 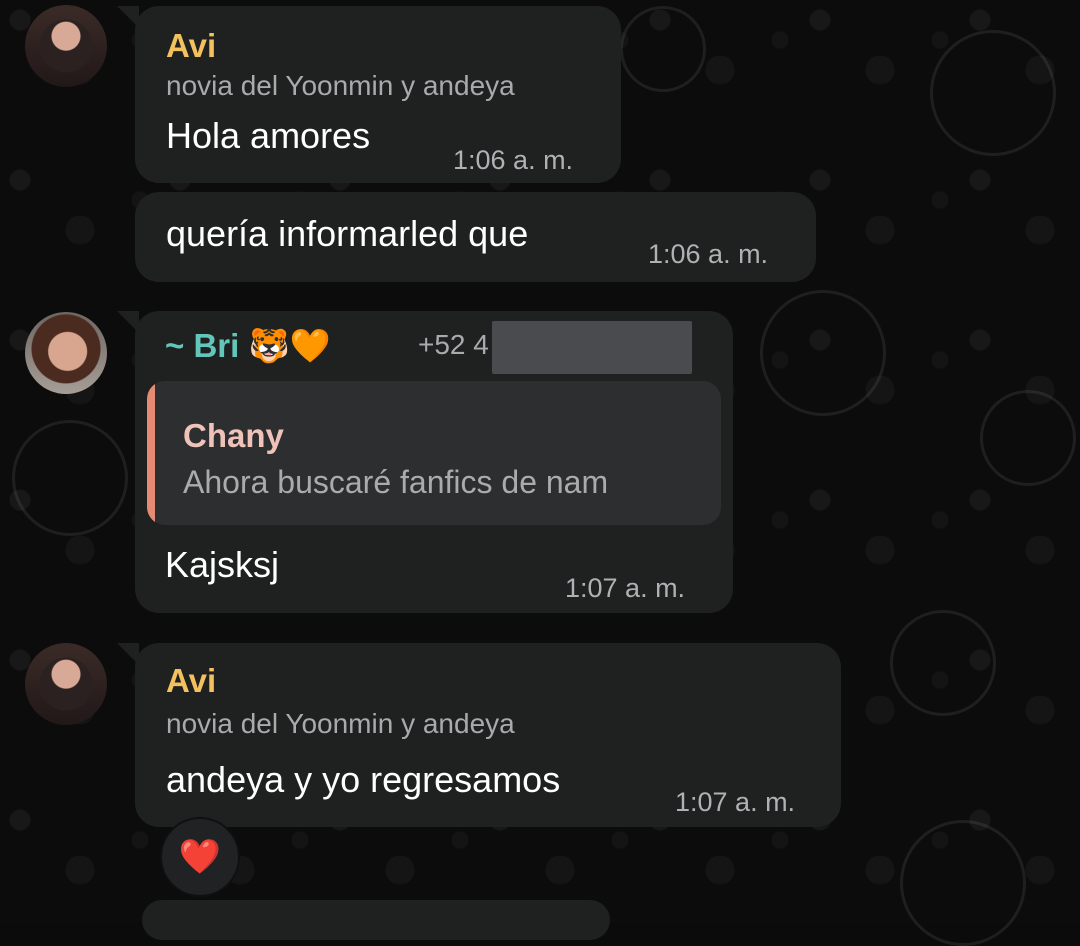 I want to click on message-text: Kajsksj, so click(x=222, y=564).